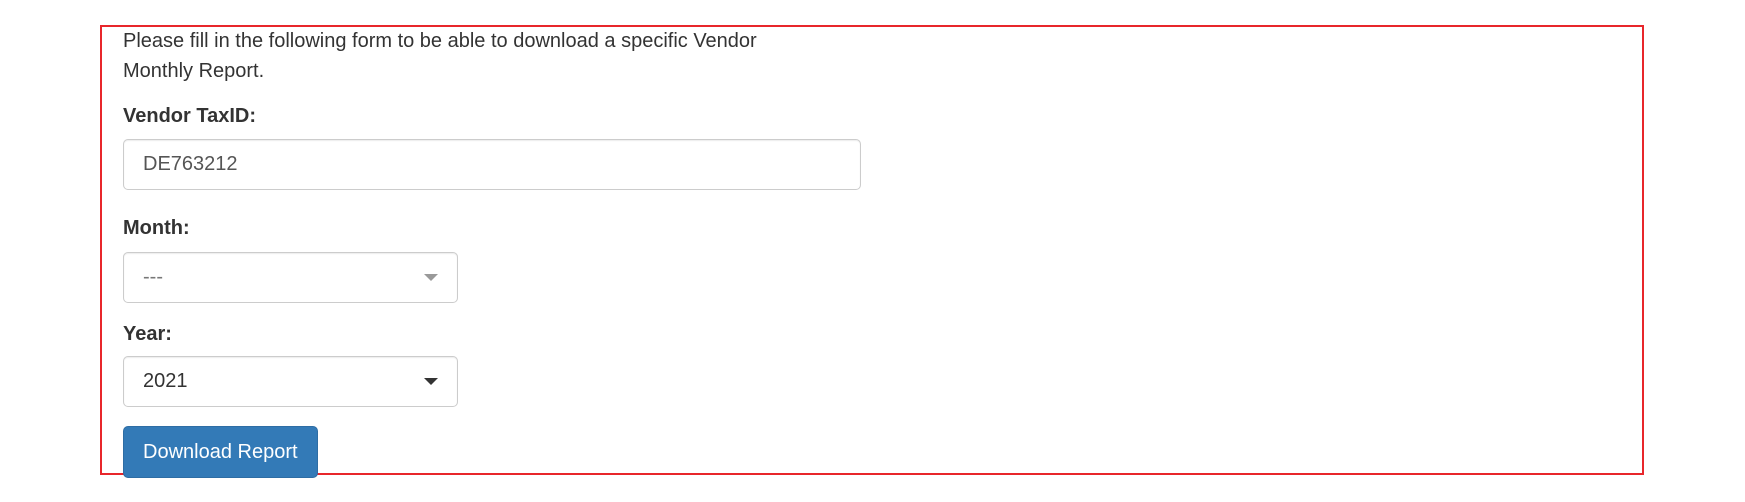 The image size is (1745, 502). I want to click on year-selected-value: 2021, so click(165, 381).